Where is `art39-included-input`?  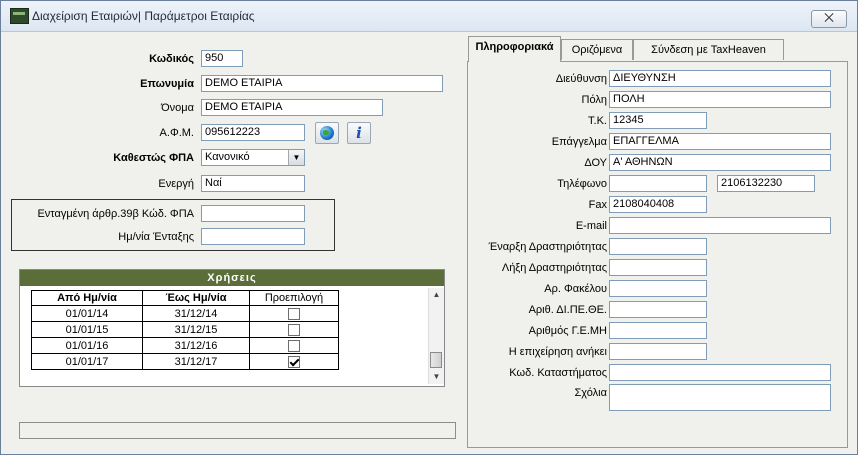
art39-included-input is located at coordinates (253, 213).